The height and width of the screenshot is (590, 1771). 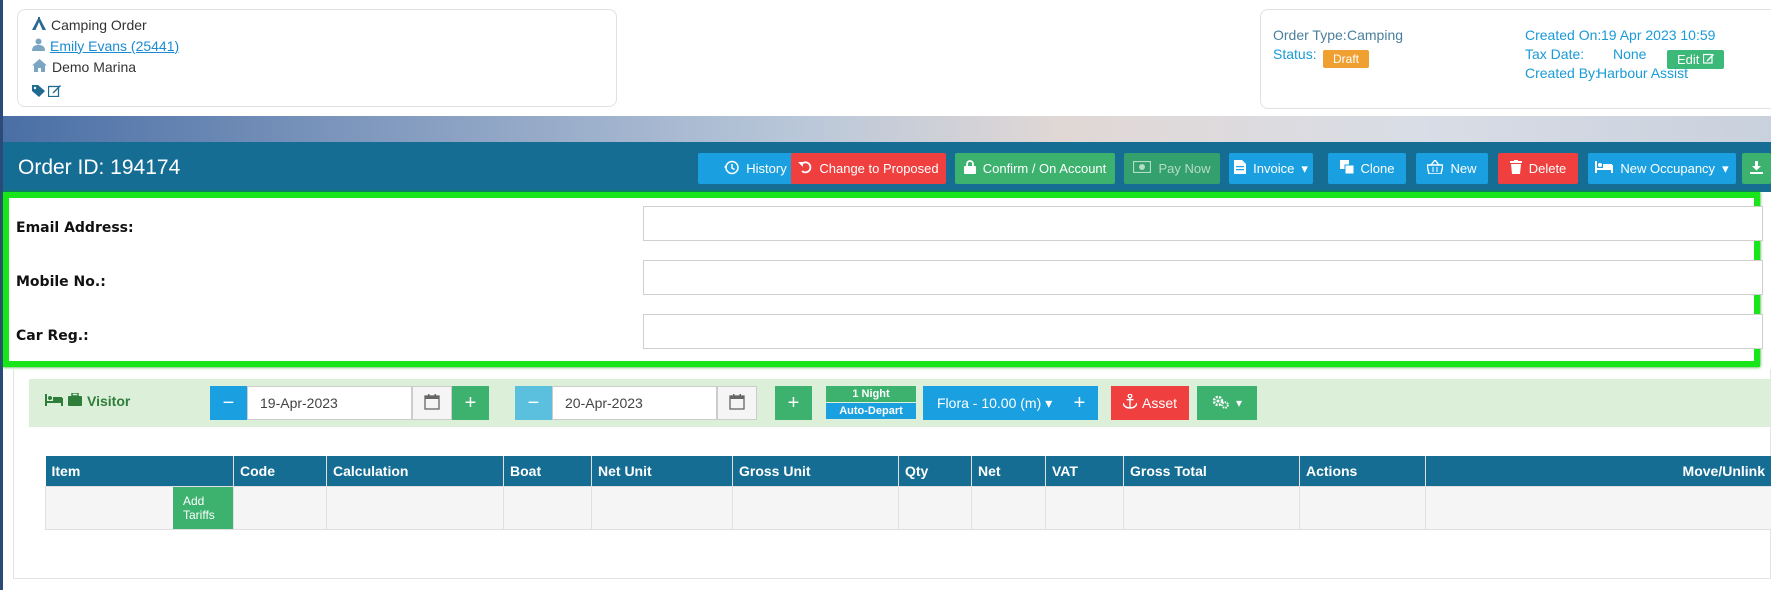 What do you see at coordinates (1240, 168) in the screenshot?
I see `file-icon` at bounding box center [1240, 168].